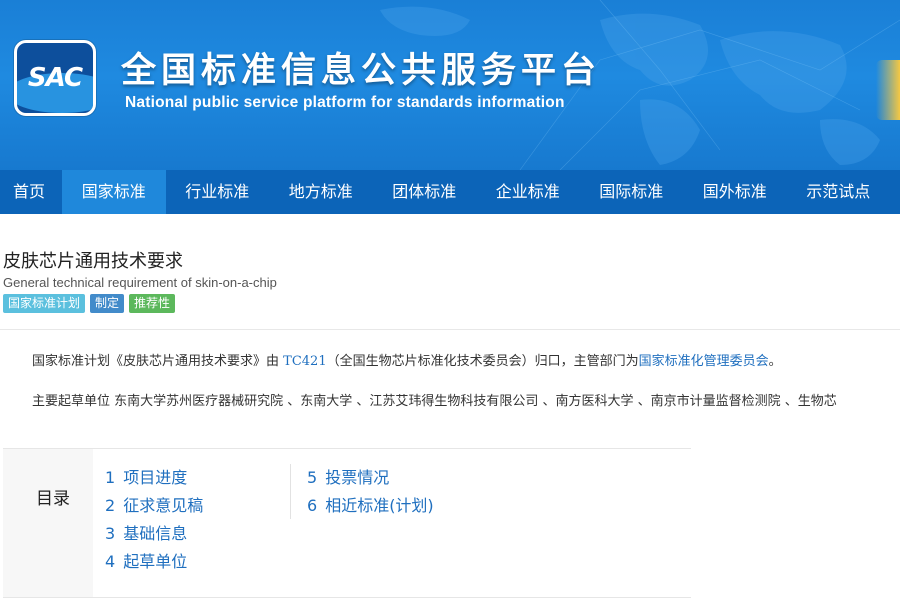 This screenshot has height=600, width=900. I want to click on toc-item-label: 相近标准(计划), so click(379, 505).